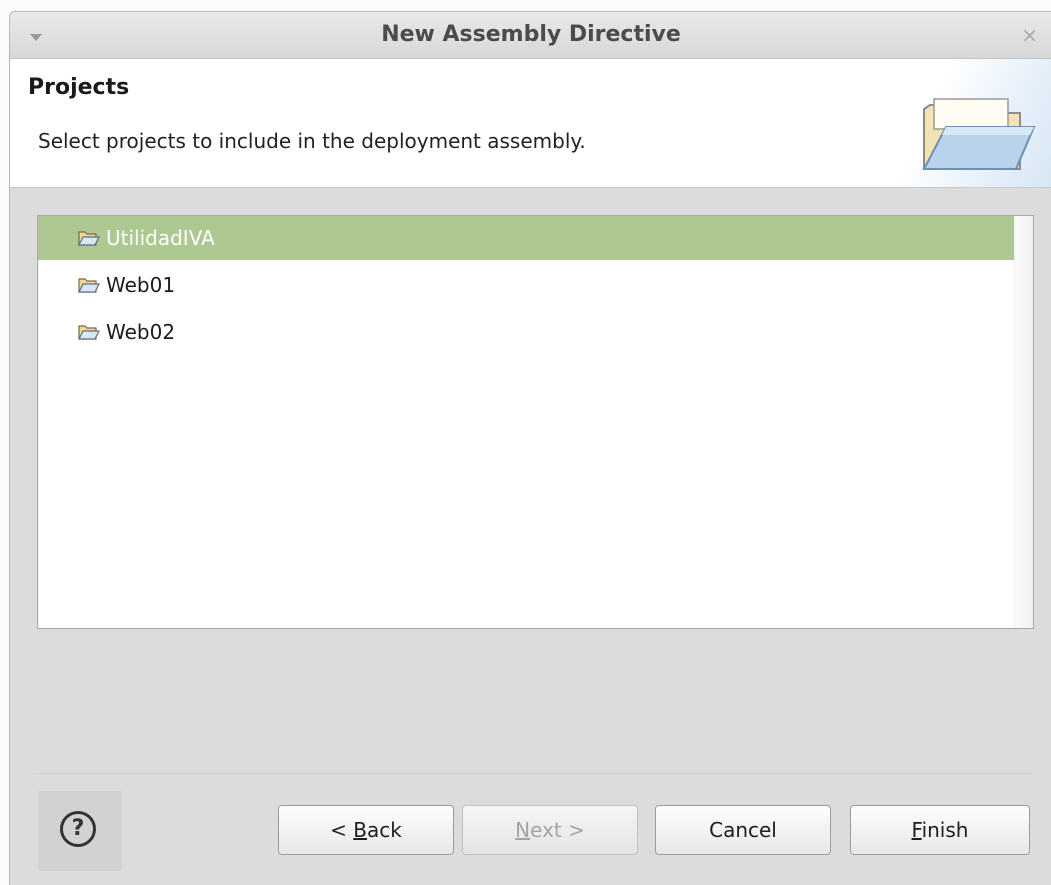 The width and height of the screenshot is (1051, 885). What do you see at coordinates (940, 830) in the screenshot?
I see `finish-button: Finish` at bounding box center [940, 830].